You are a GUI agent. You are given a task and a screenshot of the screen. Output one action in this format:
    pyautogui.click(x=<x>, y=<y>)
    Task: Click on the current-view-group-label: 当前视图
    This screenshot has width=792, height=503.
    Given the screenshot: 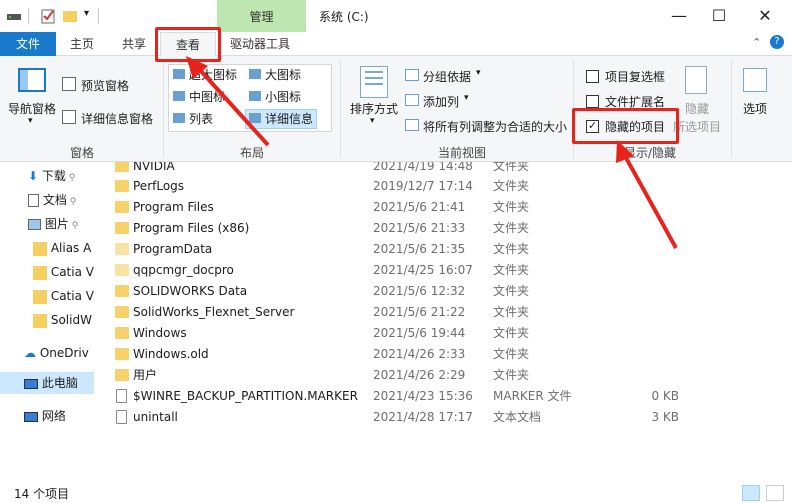 What is the action you would take?
    pyautogui.click(x=461, y=153)
    